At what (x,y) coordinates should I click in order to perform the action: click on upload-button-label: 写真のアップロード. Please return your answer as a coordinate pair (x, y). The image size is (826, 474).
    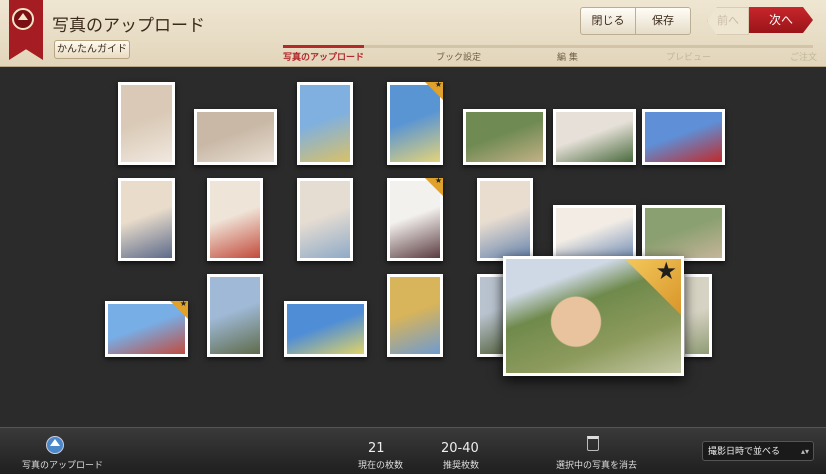
    Looking at the image, I should click on (62, 464).